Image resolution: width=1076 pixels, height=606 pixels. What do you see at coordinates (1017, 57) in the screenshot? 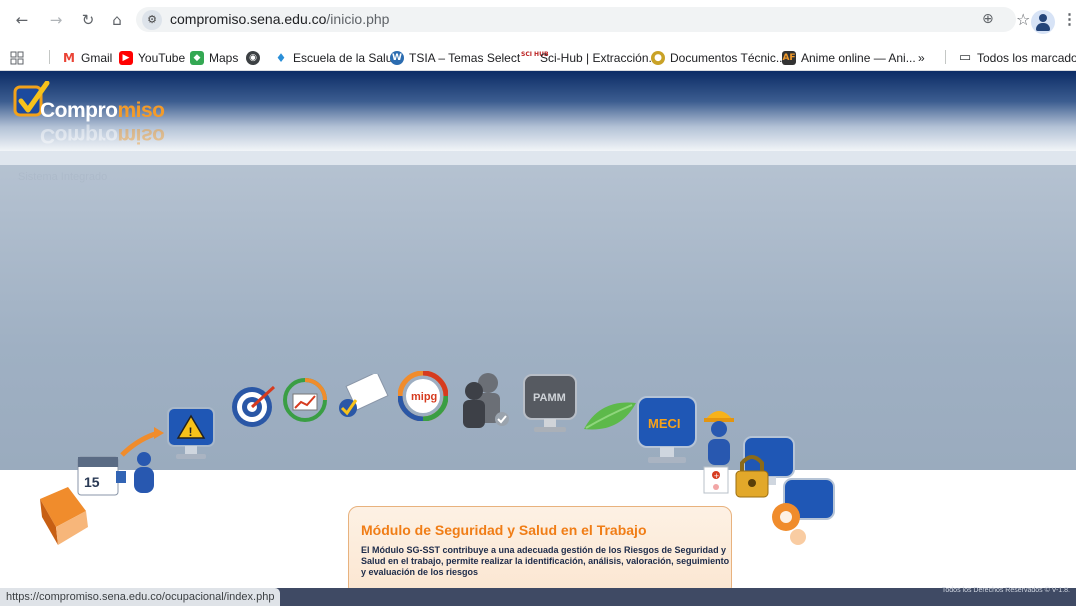
I see `all-bookmarks-folder: ▭Todos los marcadores` at bounding box center [1017, 57].